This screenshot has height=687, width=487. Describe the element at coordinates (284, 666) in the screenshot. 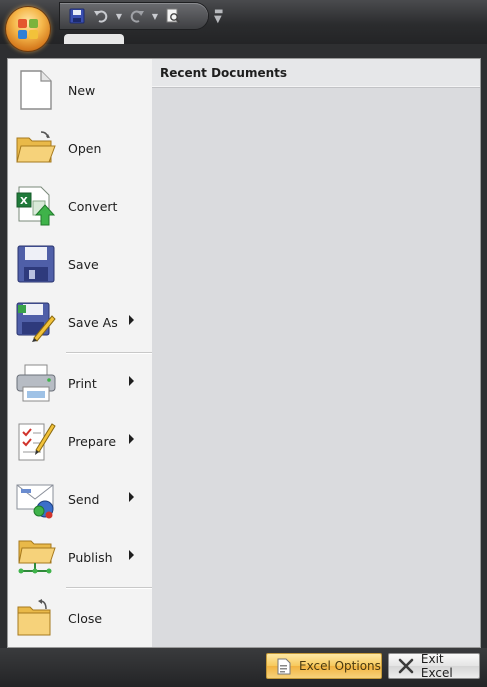

I see `options-document-icon` at that location.